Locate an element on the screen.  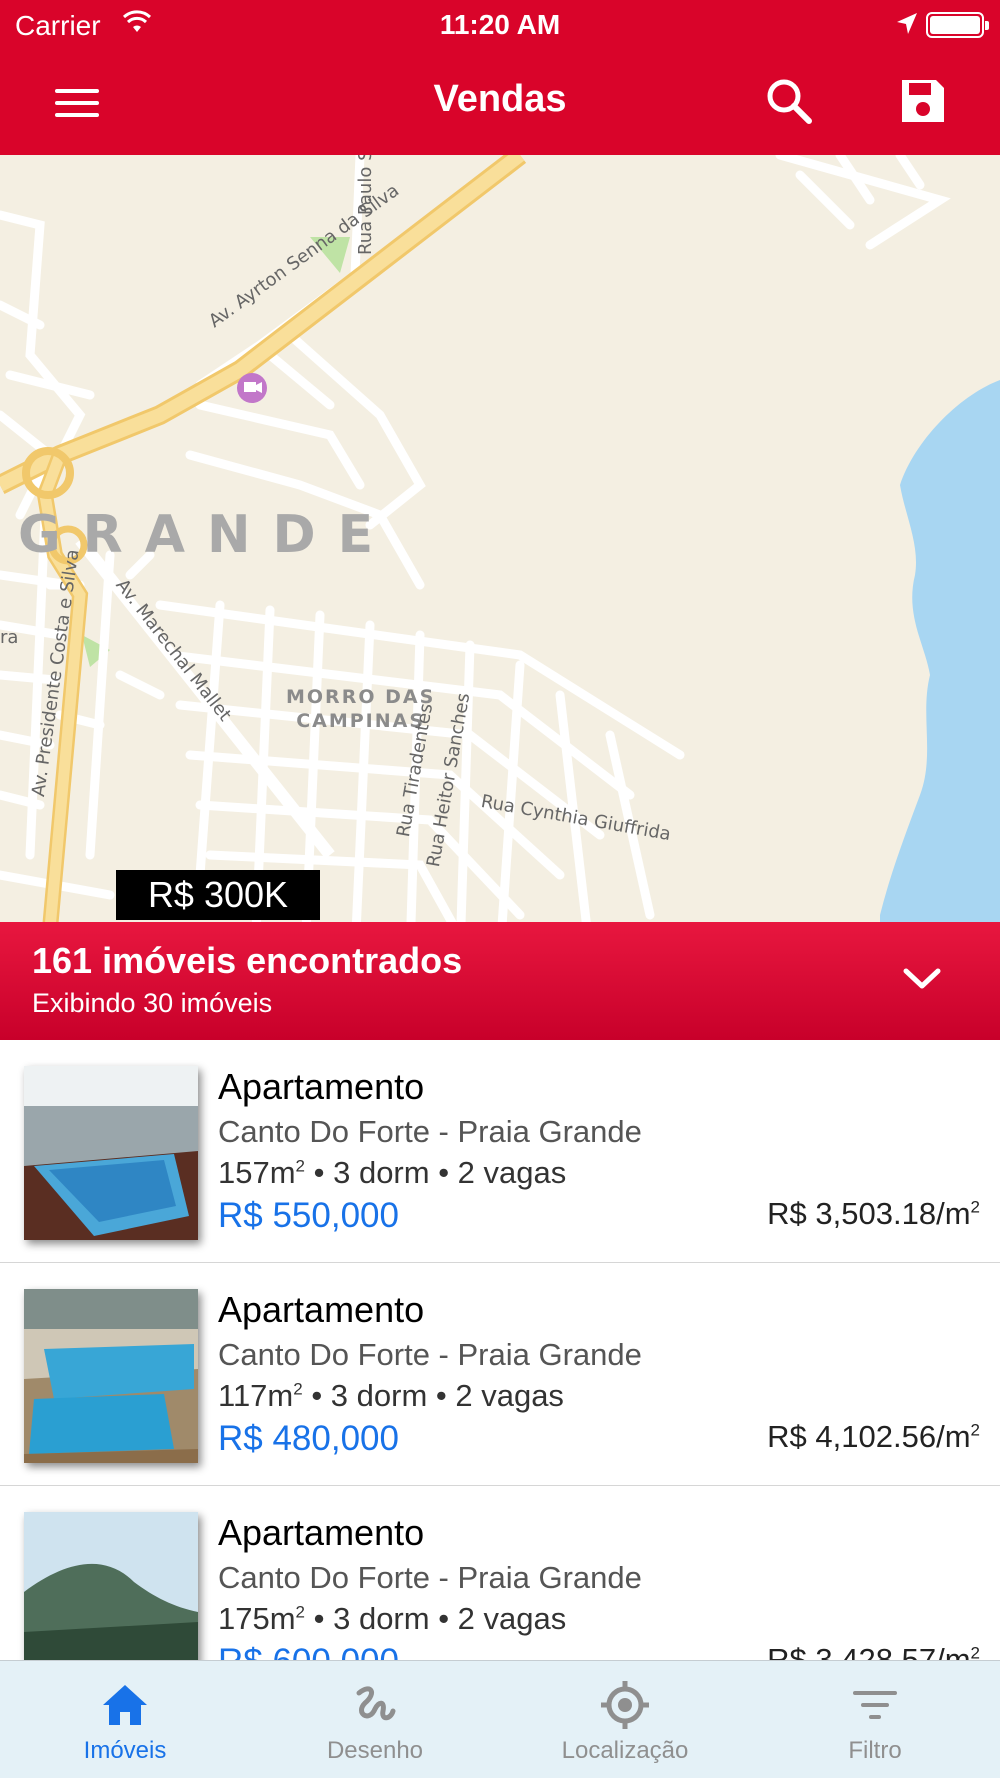
tab-imoveis: Imóveis is located at coordinates (125, 1719).